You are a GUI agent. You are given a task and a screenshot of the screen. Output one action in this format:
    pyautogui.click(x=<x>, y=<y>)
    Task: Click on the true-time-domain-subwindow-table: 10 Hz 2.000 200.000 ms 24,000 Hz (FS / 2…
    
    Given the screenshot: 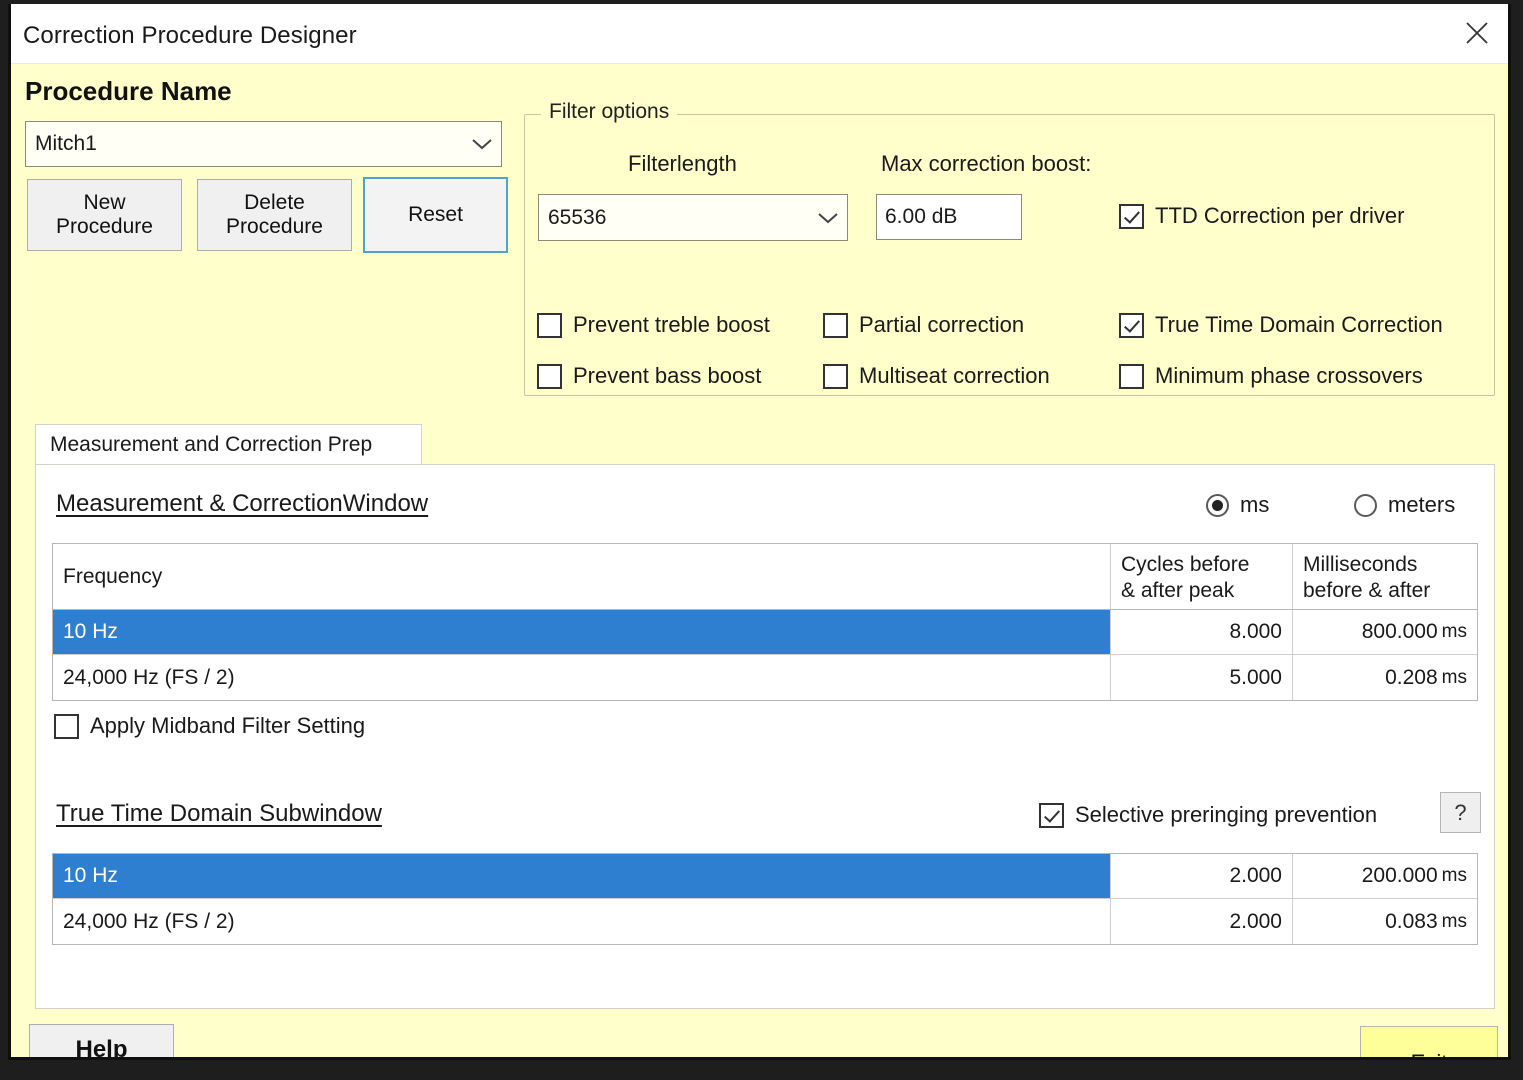 What is the action you would take?
    pyautogui.click(x=765, y=899)
    